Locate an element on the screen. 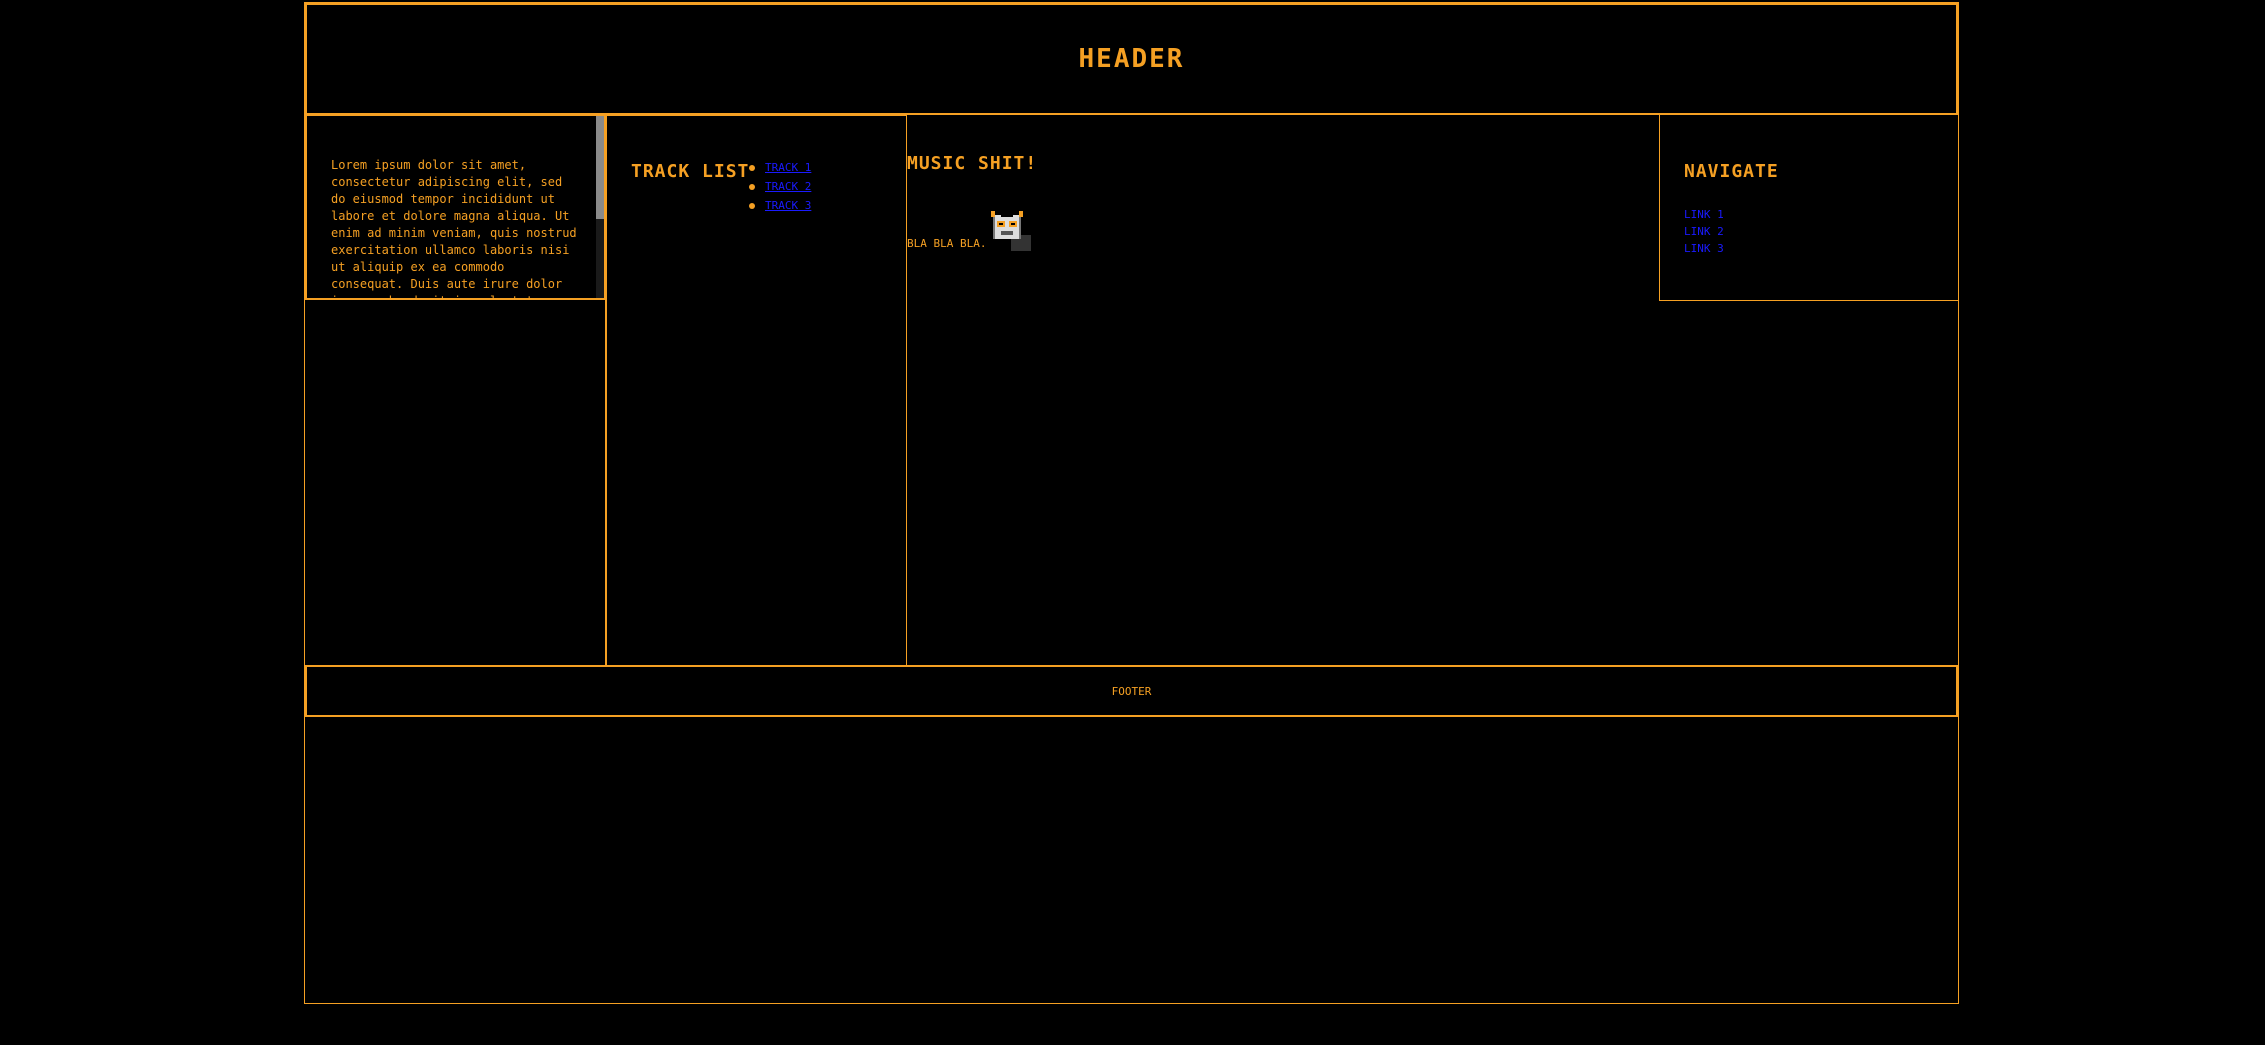  tracklist-list: TRACK 1 TRACK 2 TRACK 3 is located at coordinates (780, 186).